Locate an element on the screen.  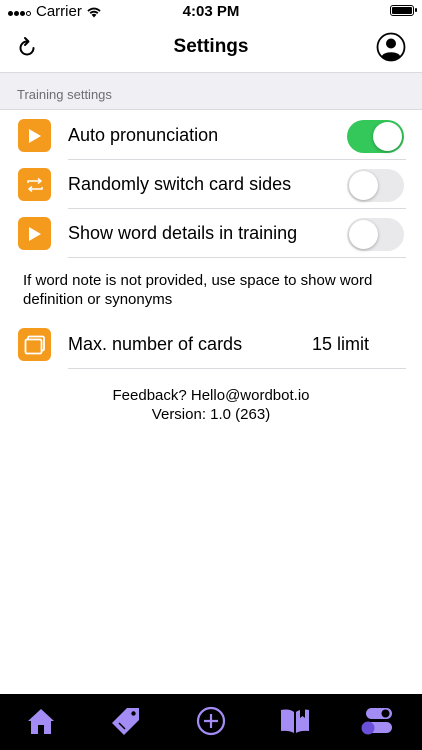
add-icon is located at coordinates (211, 721).